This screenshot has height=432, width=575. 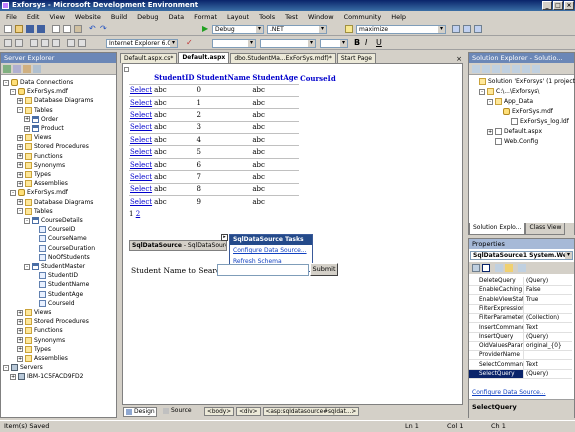 What do you see at coordinates (44, 128) in the screenshot?
I see `server-tree-node: + Product` at bounding box center [44, 128].